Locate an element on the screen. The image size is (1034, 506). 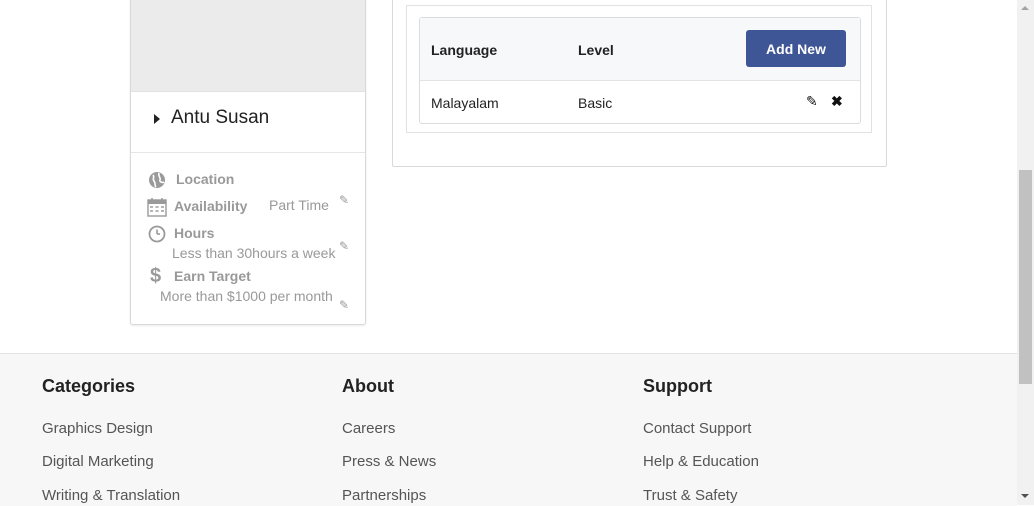
footer-categories-title: Categories is located at coordinates (89, 386).